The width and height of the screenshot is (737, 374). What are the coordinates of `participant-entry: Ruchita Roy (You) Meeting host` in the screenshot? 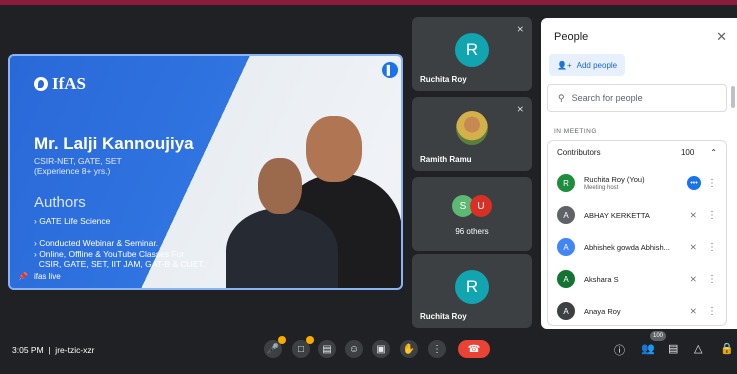 It's located at (634, 183).